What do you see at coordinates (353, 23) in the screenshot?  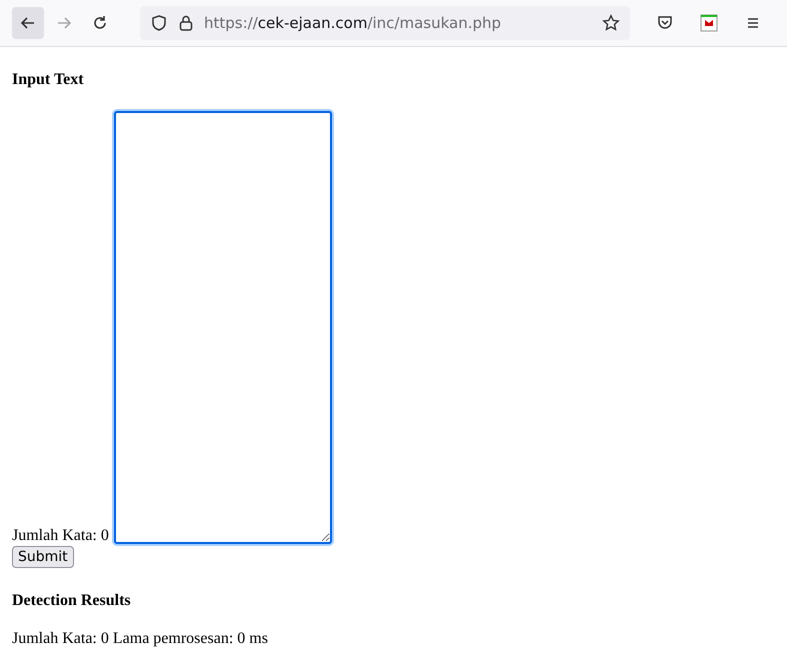 I see `url-text: https://cek-ejaan.com/inc/masukan.php` at bounding box center [353, 23].